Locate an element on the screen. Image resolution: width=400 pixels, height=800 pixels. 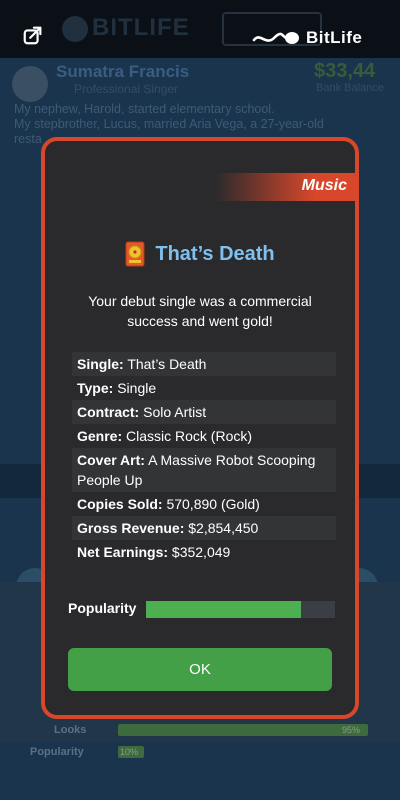
ok-button: OK is located at coordinates (200, 669).